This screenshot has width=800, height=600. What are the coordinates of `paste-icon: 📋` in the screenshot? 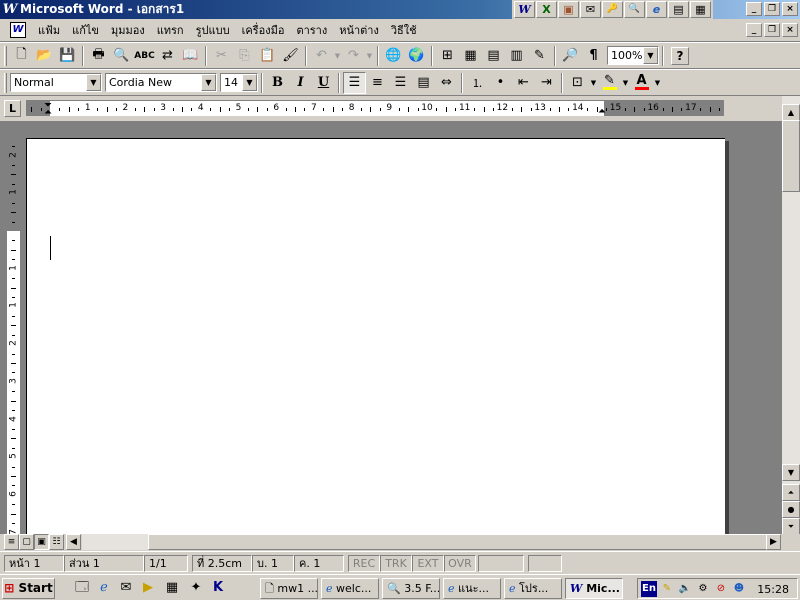 It's located at (267, 56).